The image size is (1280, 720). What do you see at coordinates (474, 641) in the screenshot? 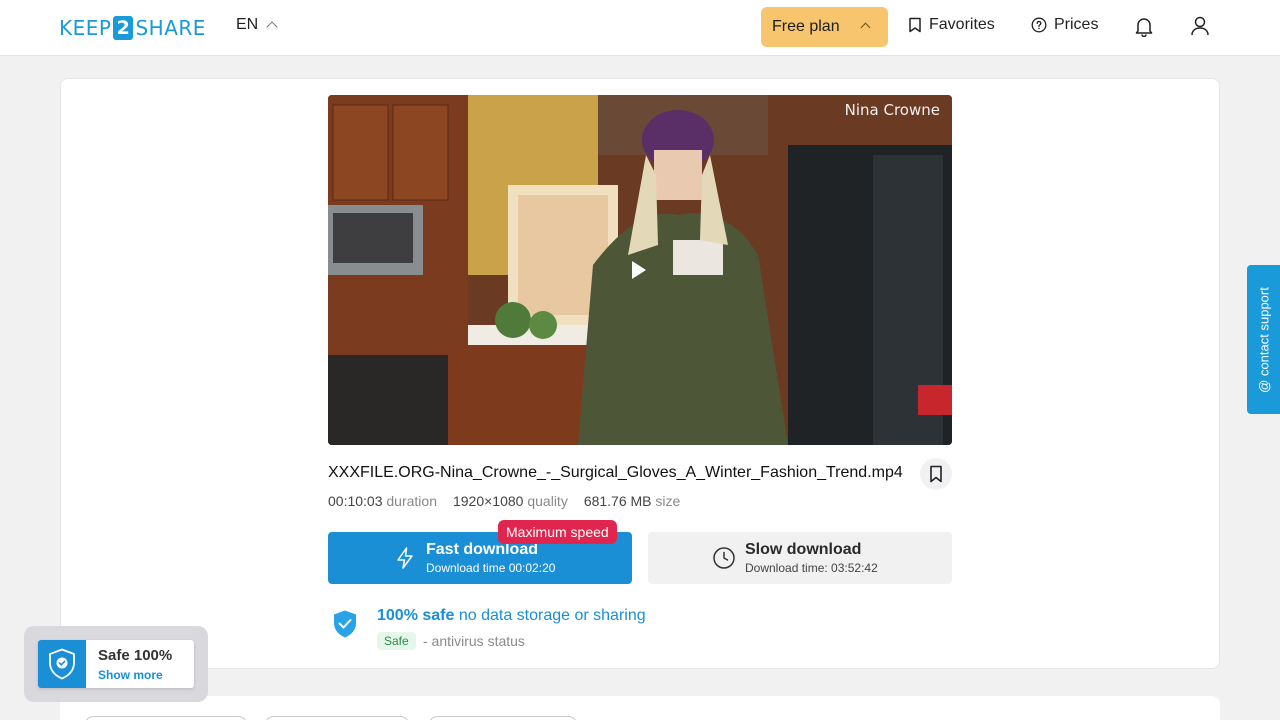
I see `antivirus-status-label: - antivirus status` at bounding box center [474, 641].